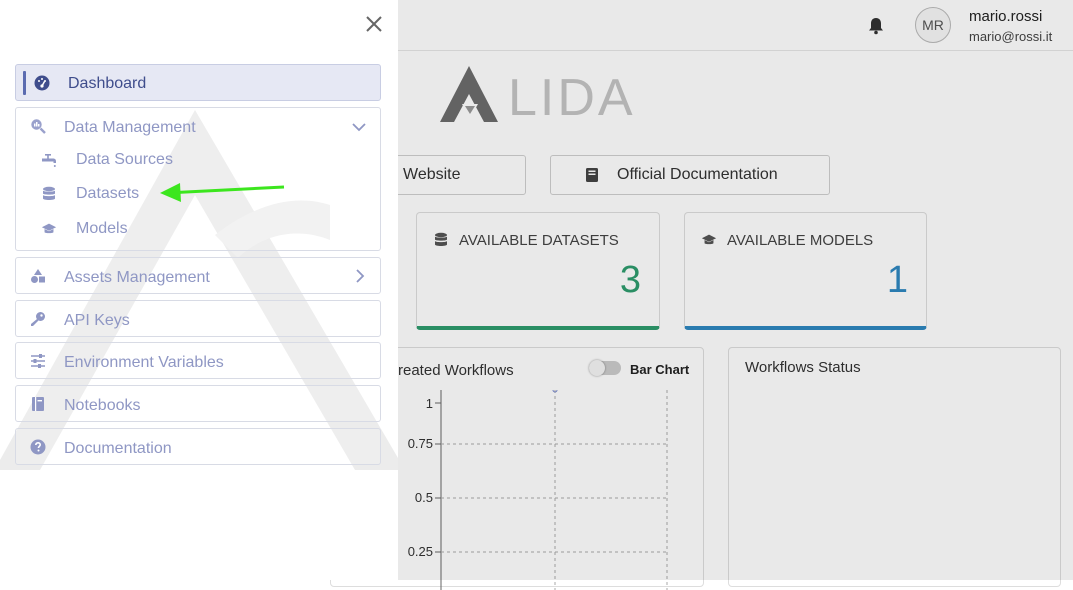  What do you see at coordinates (198, 403) in the screenshot?
I see `sidebar-item-notebooks: Notebooks` at bounding box center [198, 403].